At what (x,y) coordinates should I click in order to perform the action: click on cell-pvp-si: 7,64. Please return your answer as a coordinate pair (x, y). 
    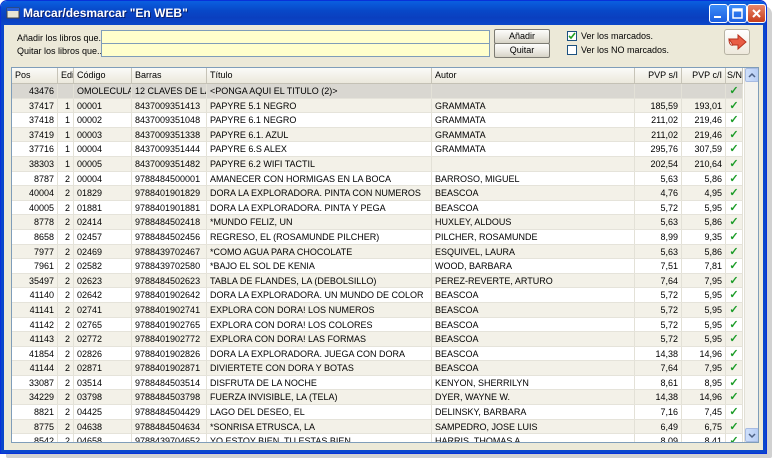
    Looking at the image, I should click on (658, 280).